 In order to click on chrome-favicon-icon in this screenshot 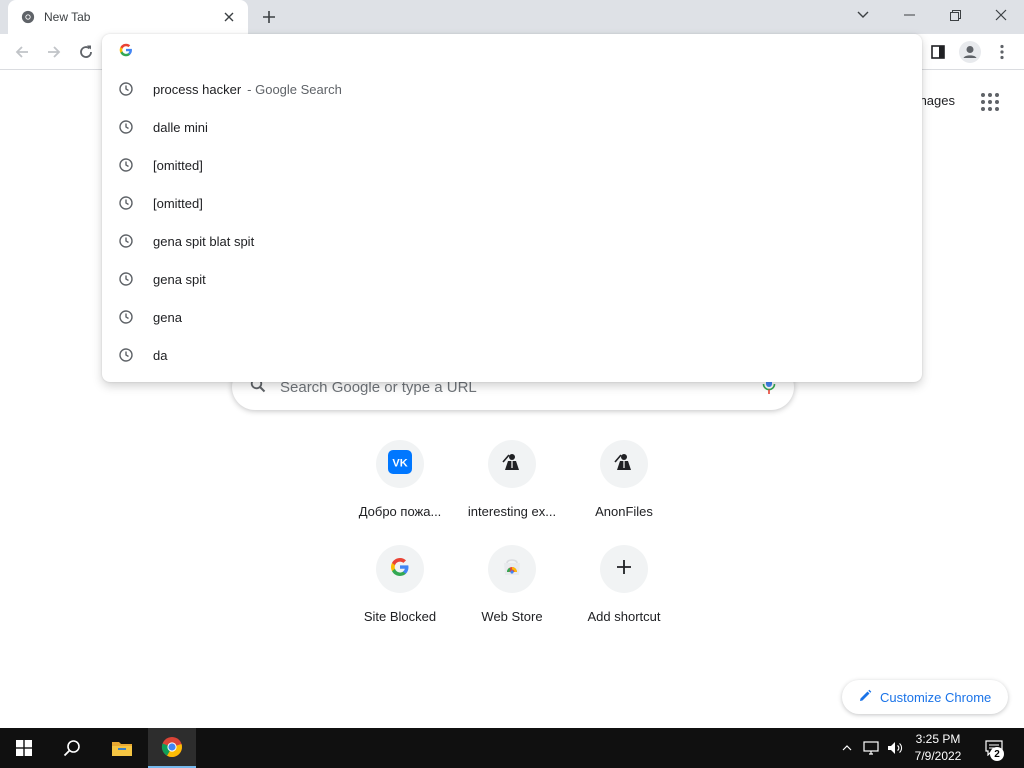, I will do `click(28, 17)`.